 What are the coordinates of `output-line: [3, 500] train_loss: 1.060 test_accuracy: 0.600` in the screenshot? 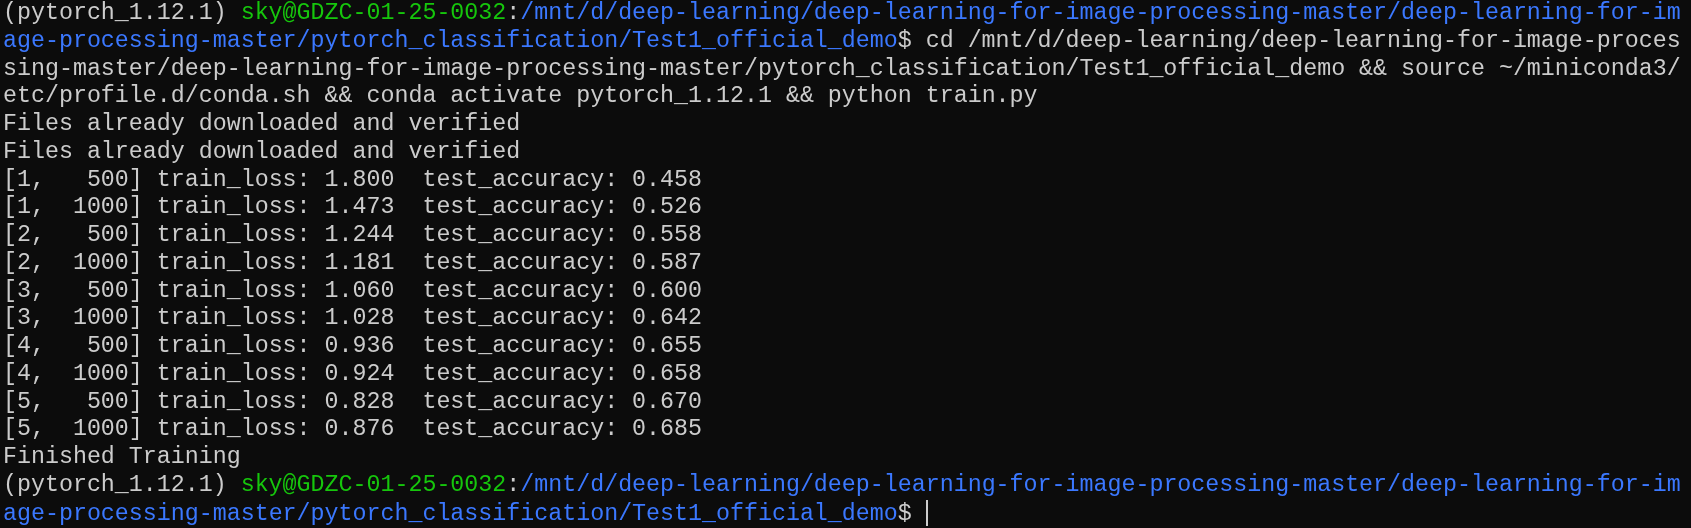 It's located at (353, 290).